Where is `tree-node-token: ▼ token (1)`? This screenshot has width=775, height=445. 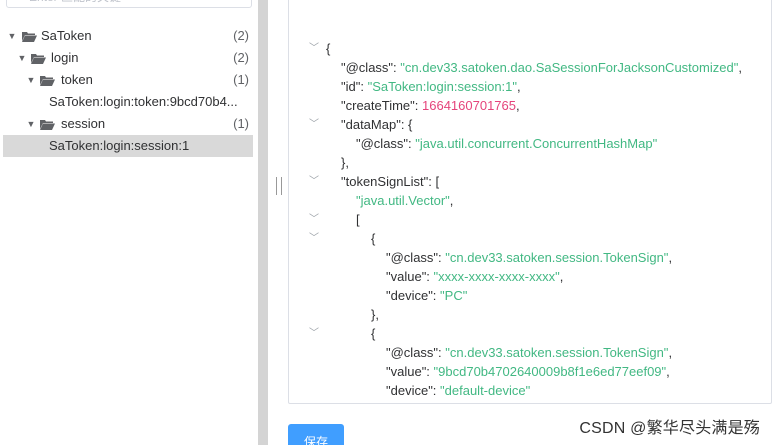
tree-node-token: ▼ token (1) is located at coordinates (128, 80).